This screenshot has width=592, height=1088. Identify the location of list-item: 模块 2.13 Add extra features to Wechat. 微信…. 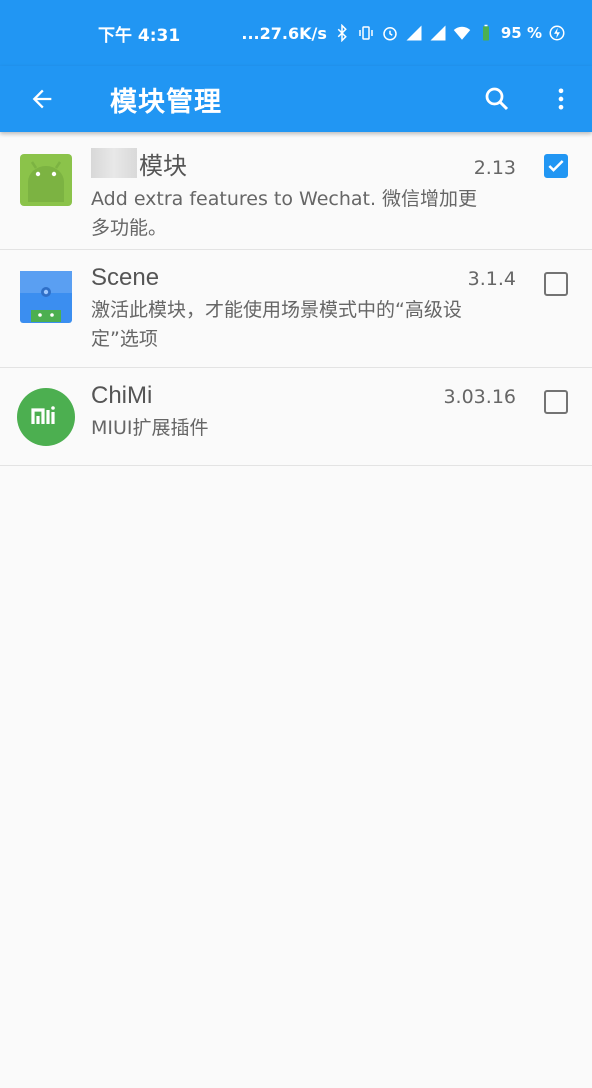
(296, 191).